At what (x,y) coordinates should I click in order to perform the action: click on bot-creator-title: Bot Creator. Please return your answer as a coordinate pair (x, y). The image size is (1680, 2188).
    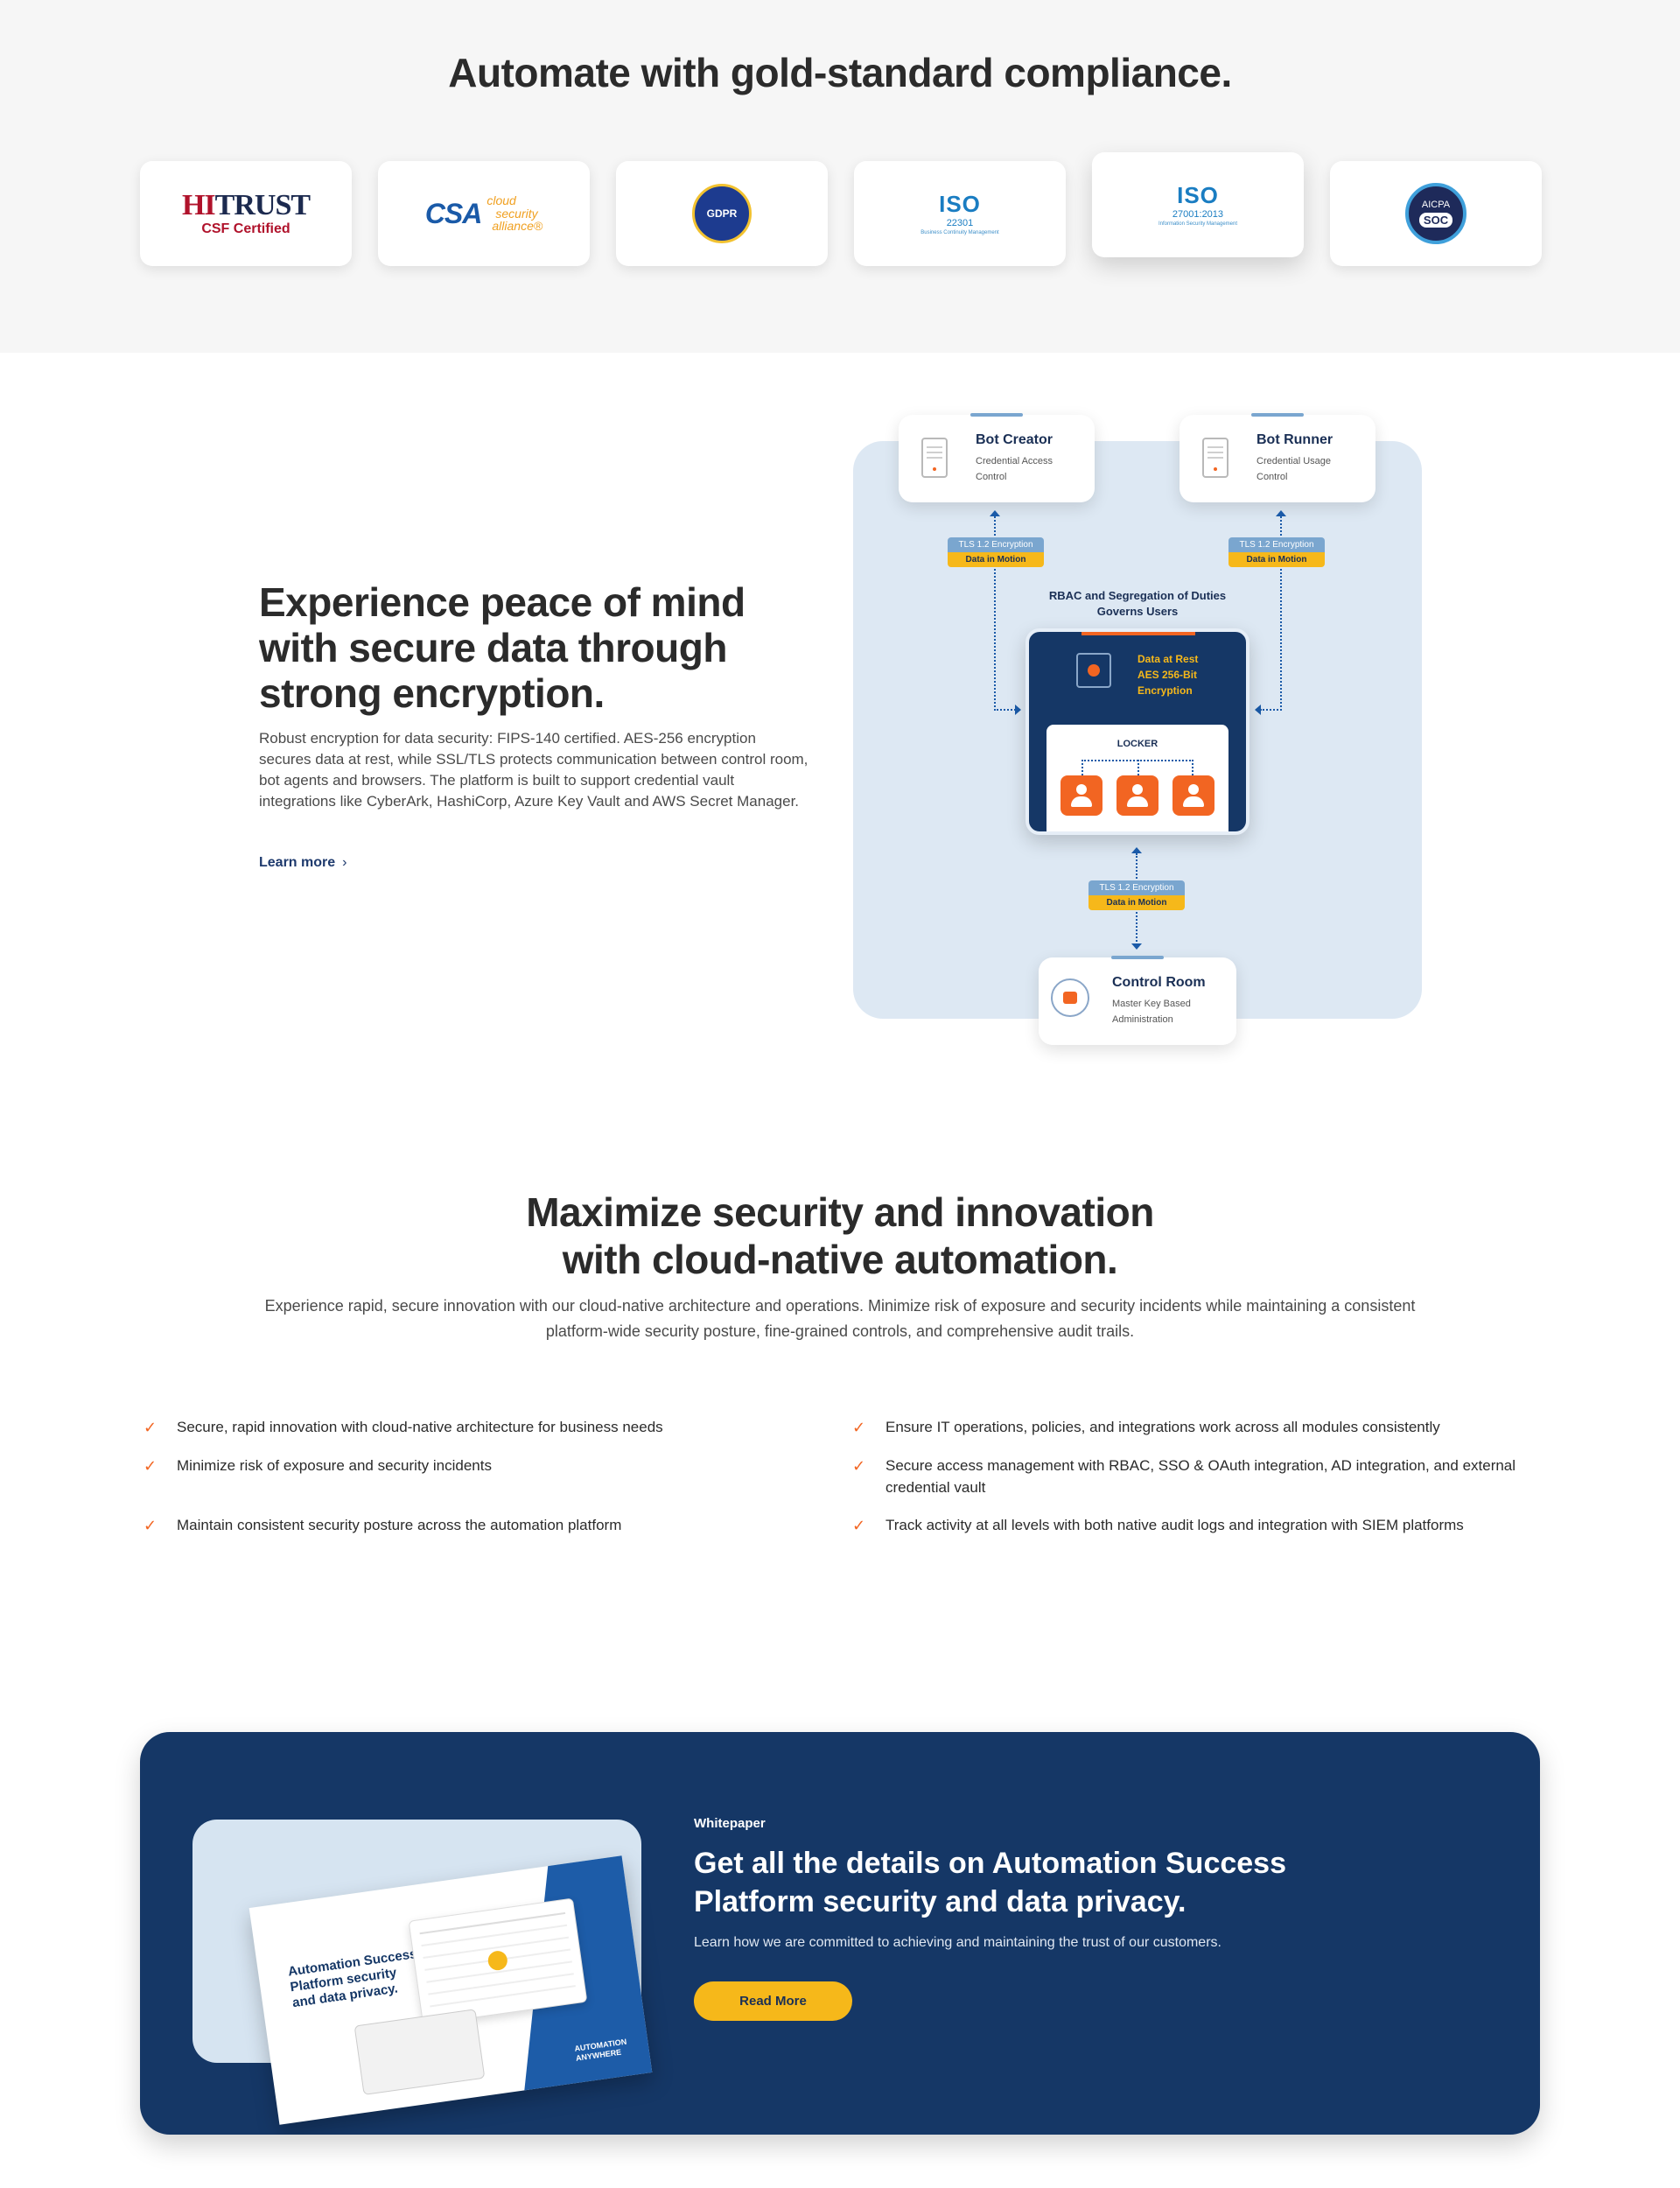
    Looking at the image, I should click on (1015, 439).